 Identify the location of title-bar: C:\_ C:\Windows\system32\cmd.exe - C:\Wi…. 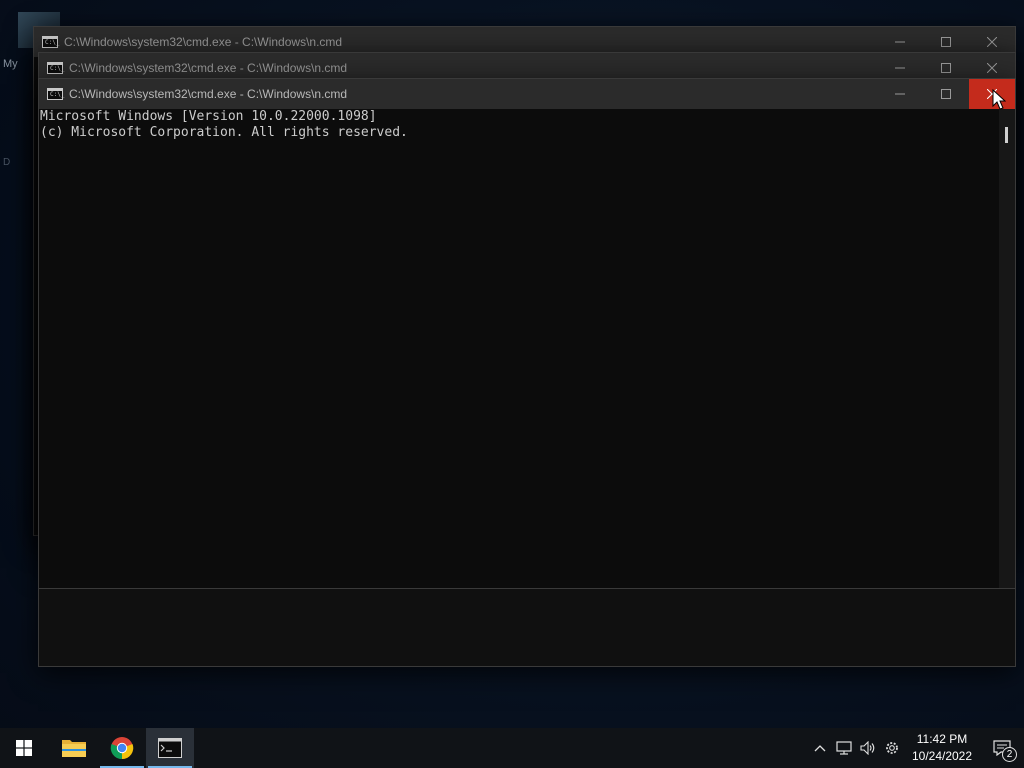
(527, 94).